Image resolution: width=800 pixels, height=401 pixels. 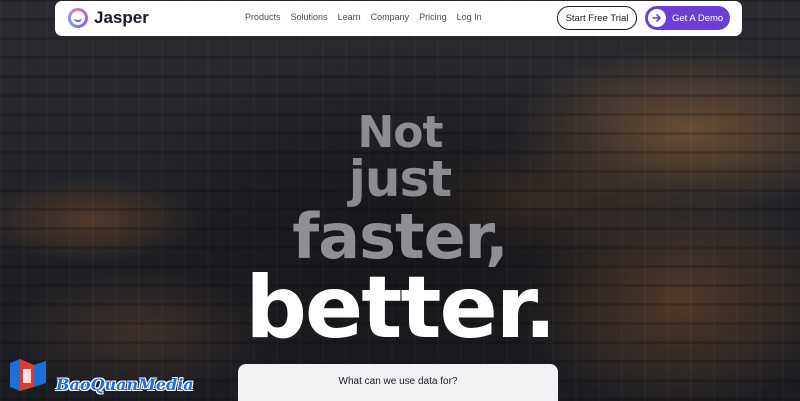 I want to click on nav-link-solutions: Solutions, so click(x=309, y=17).